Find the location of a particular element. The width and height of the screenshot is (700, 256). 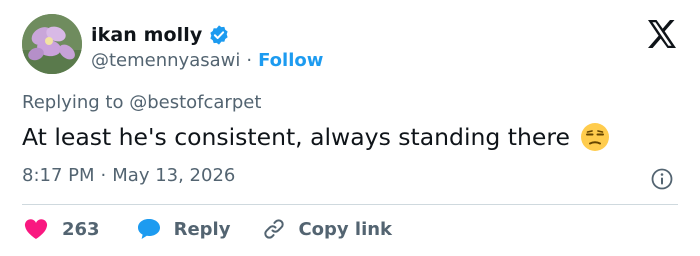

author-handle-row: @temennyasawi · Follow is located at coordinates (207, 60).